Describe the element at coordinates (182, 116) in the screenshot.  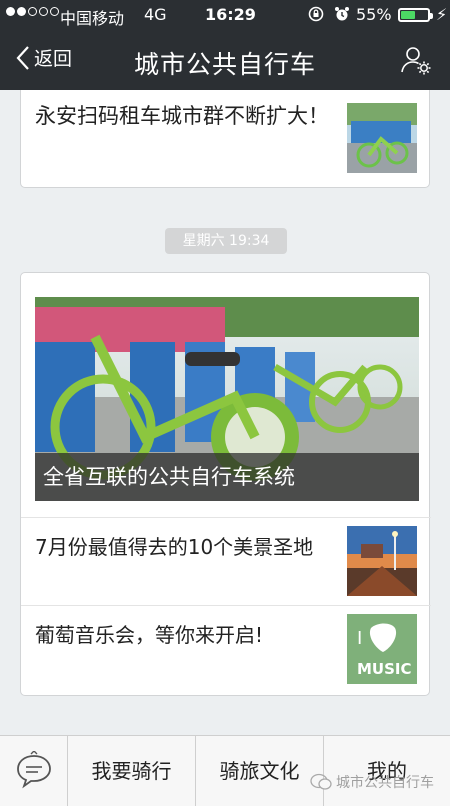
I see `article-title: 永安扫码租车城市群不断扩大！` at that location.